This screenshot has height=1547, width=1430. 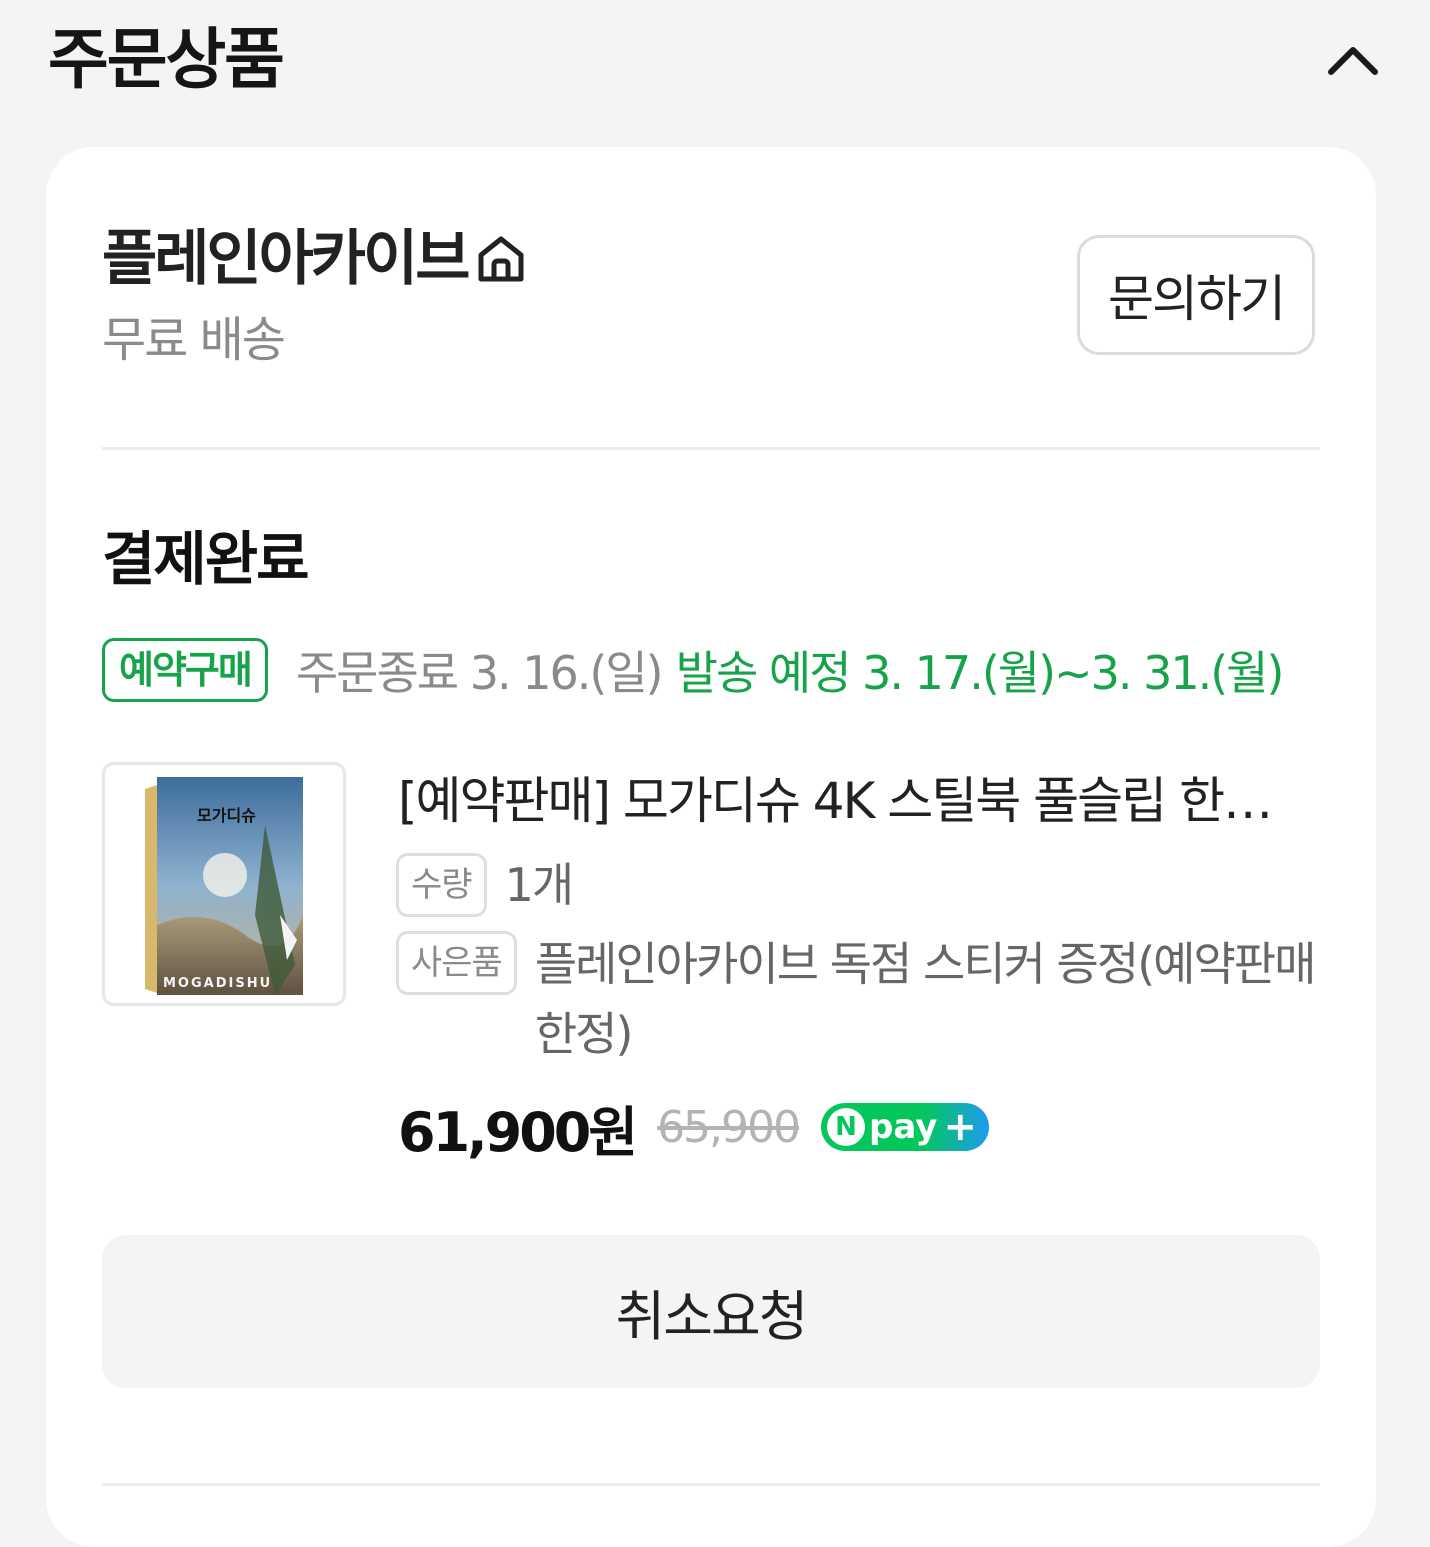 What do you see at coordinates (217, 983) in the screenshot?
I see `thumb-subtitle: MOGADISHU` at bounding box center [217, 983].